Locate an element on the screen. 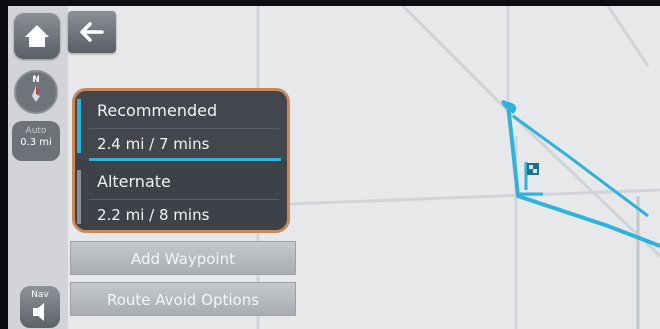  route-avoid-options-button: Route Avoid Options is located at coordinates (183, 299).